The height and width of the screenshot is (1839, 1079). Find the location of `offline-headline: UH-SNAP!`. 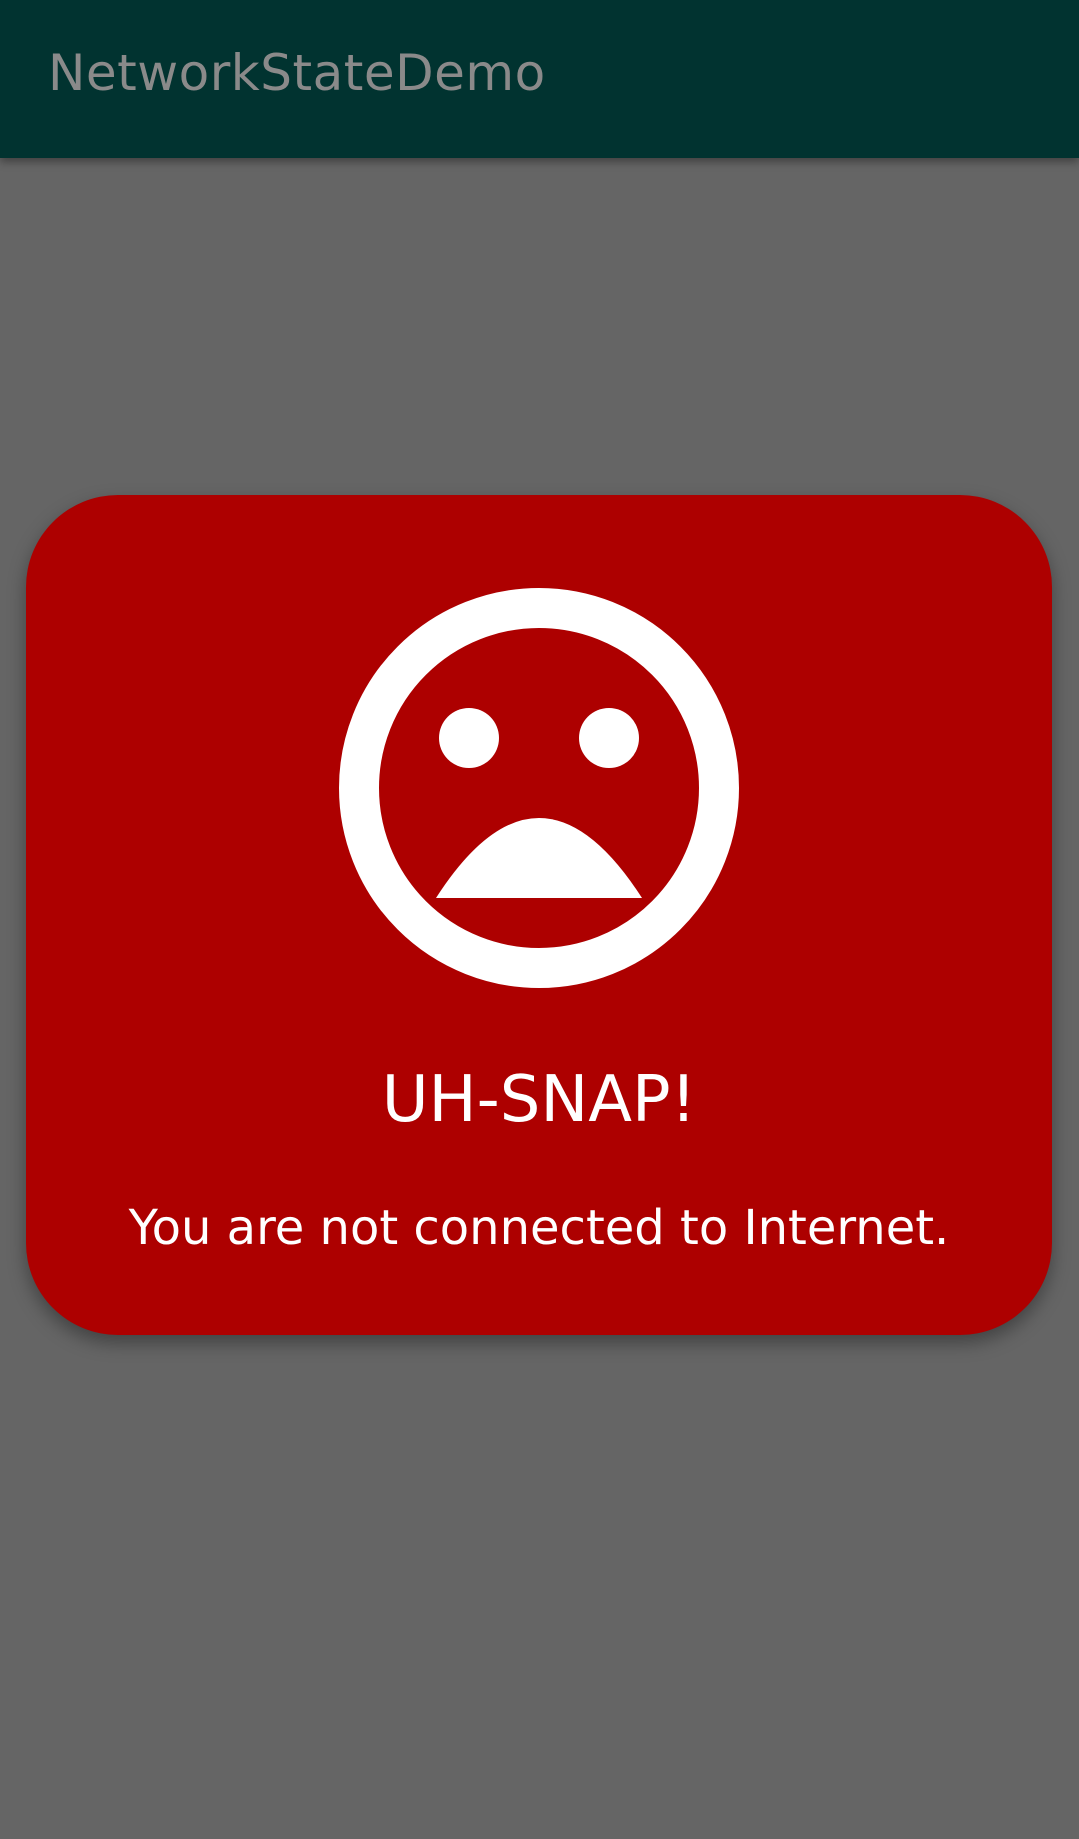

offline-headline: UH-SNAP! is located at coordinates (539, 1100).